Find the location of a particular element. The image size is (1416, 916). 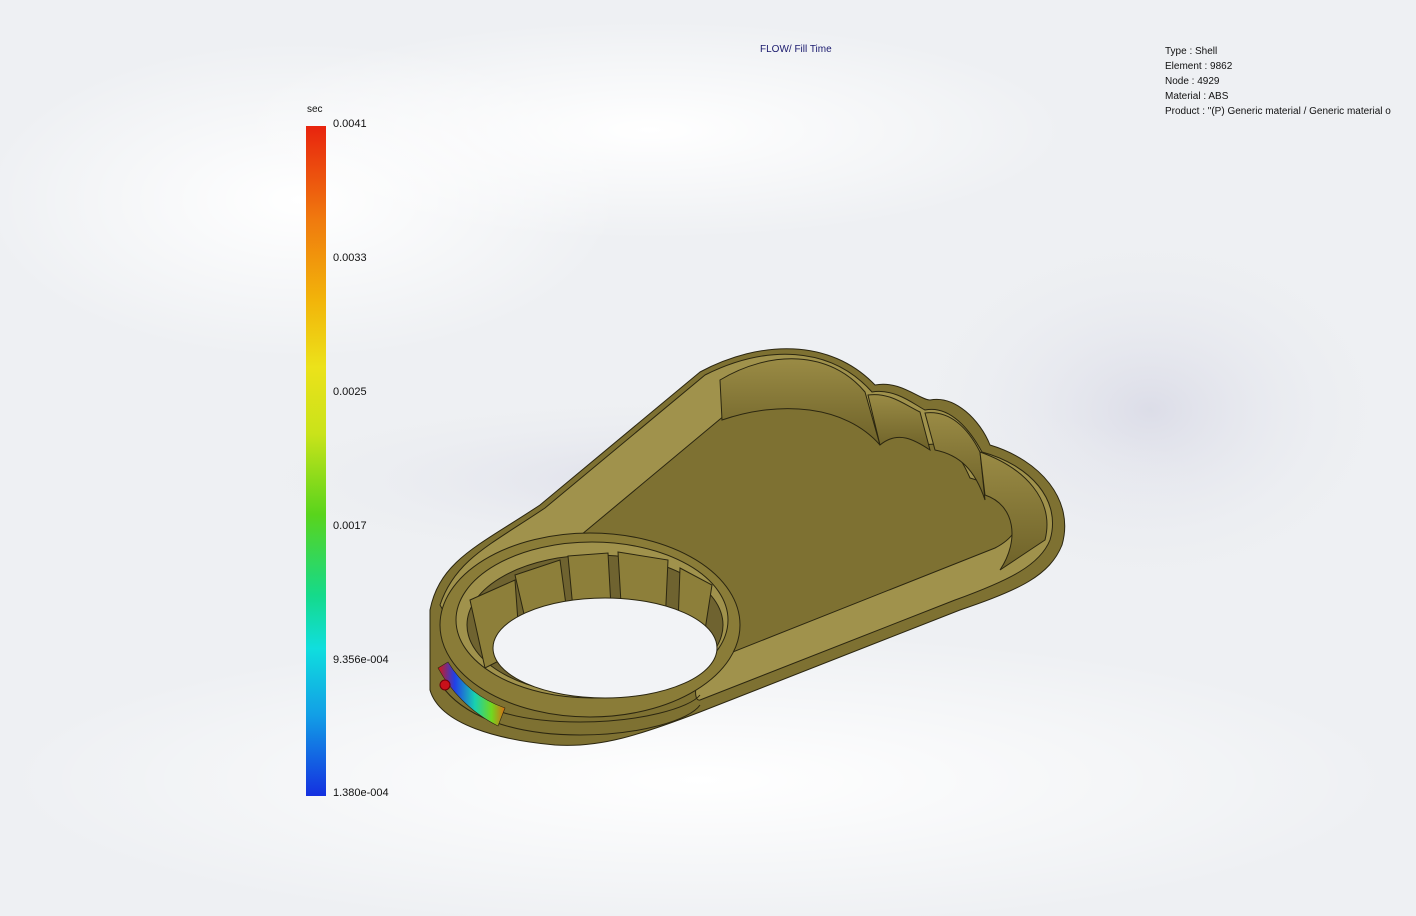

legend-color-bar is located at coordinates (316, 461).